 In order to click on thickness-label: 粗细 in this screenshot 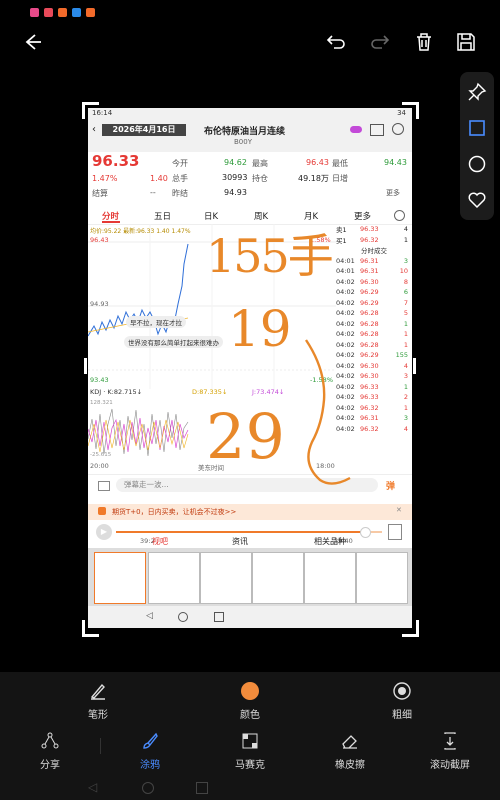, I will do `click(402, 715)`.